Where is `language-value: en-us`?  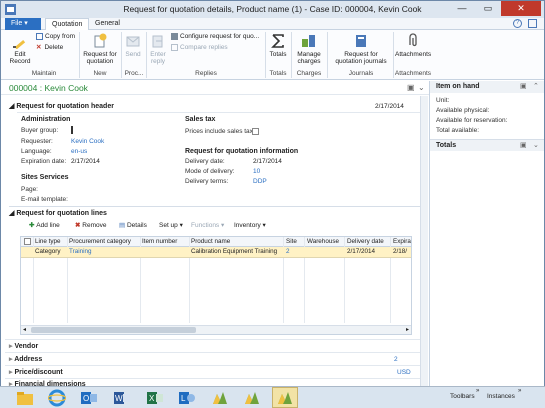 language-value: en-us is located at coordinates (79, 151).